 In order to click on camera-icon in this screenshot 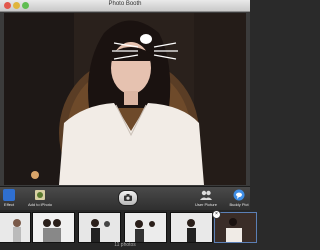, I will do `click(128, 197)`.